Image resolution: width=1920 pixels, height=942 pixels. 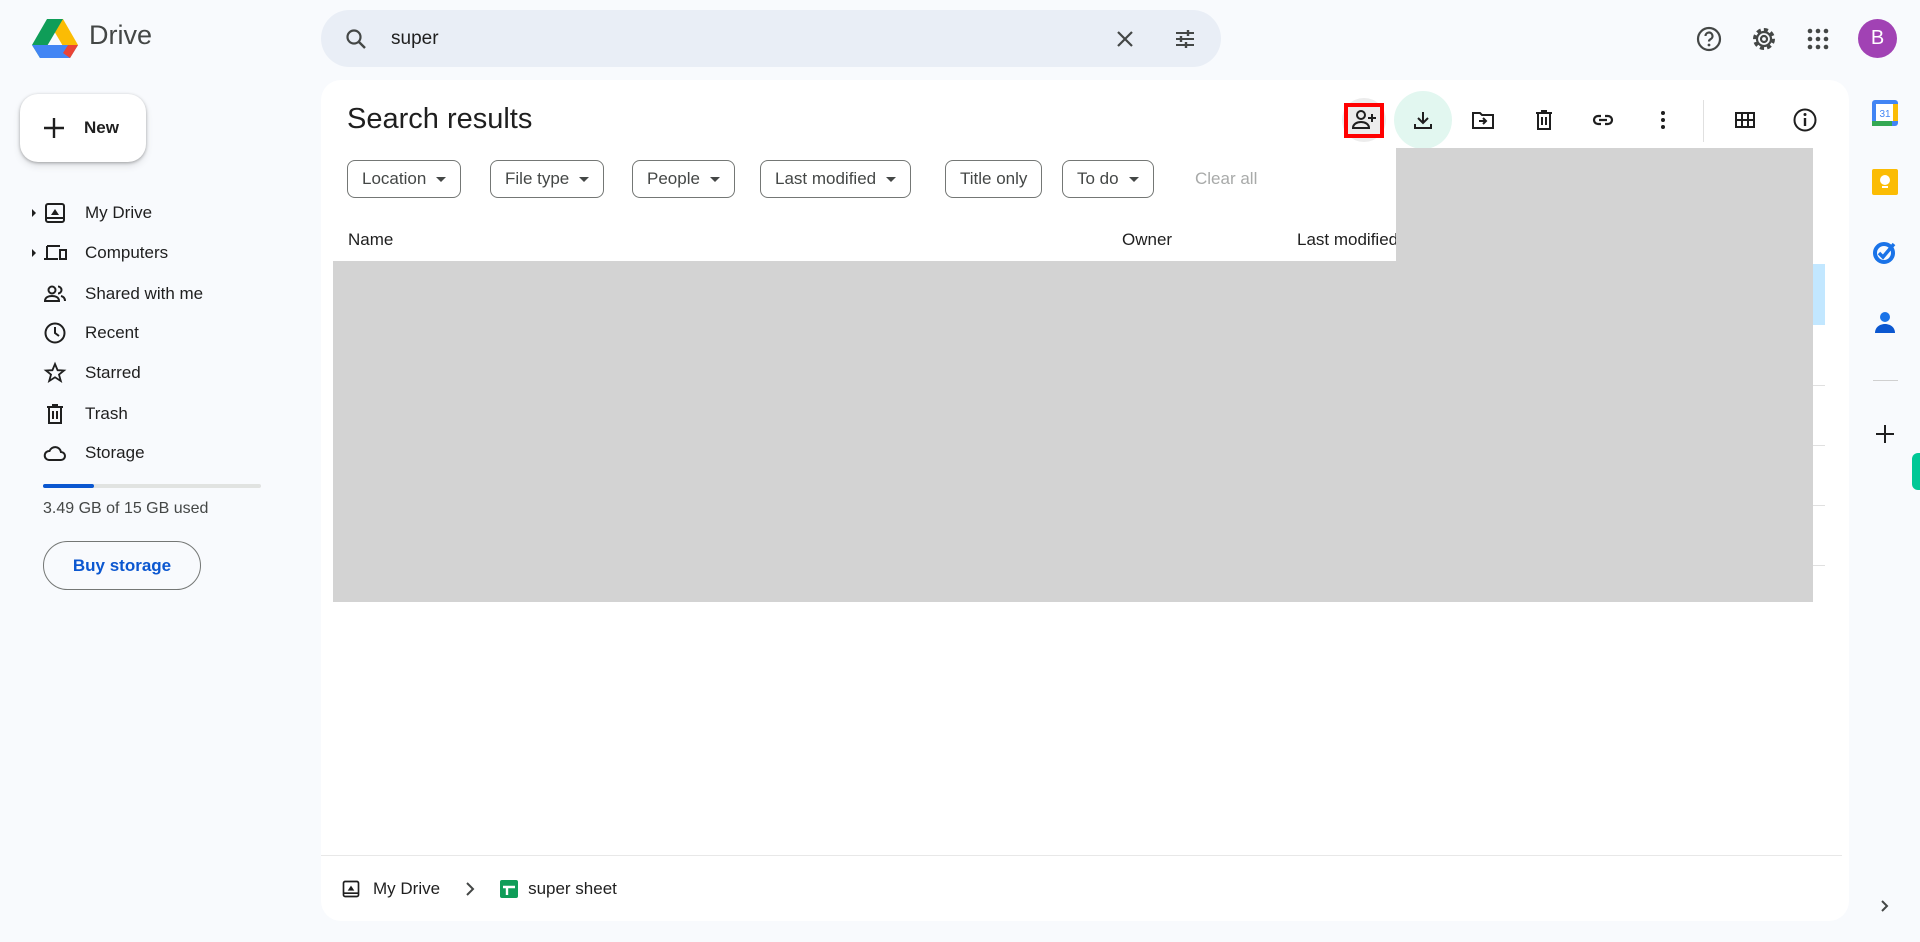 I want to click on filter-label: Location, so click(x=394, y=178).